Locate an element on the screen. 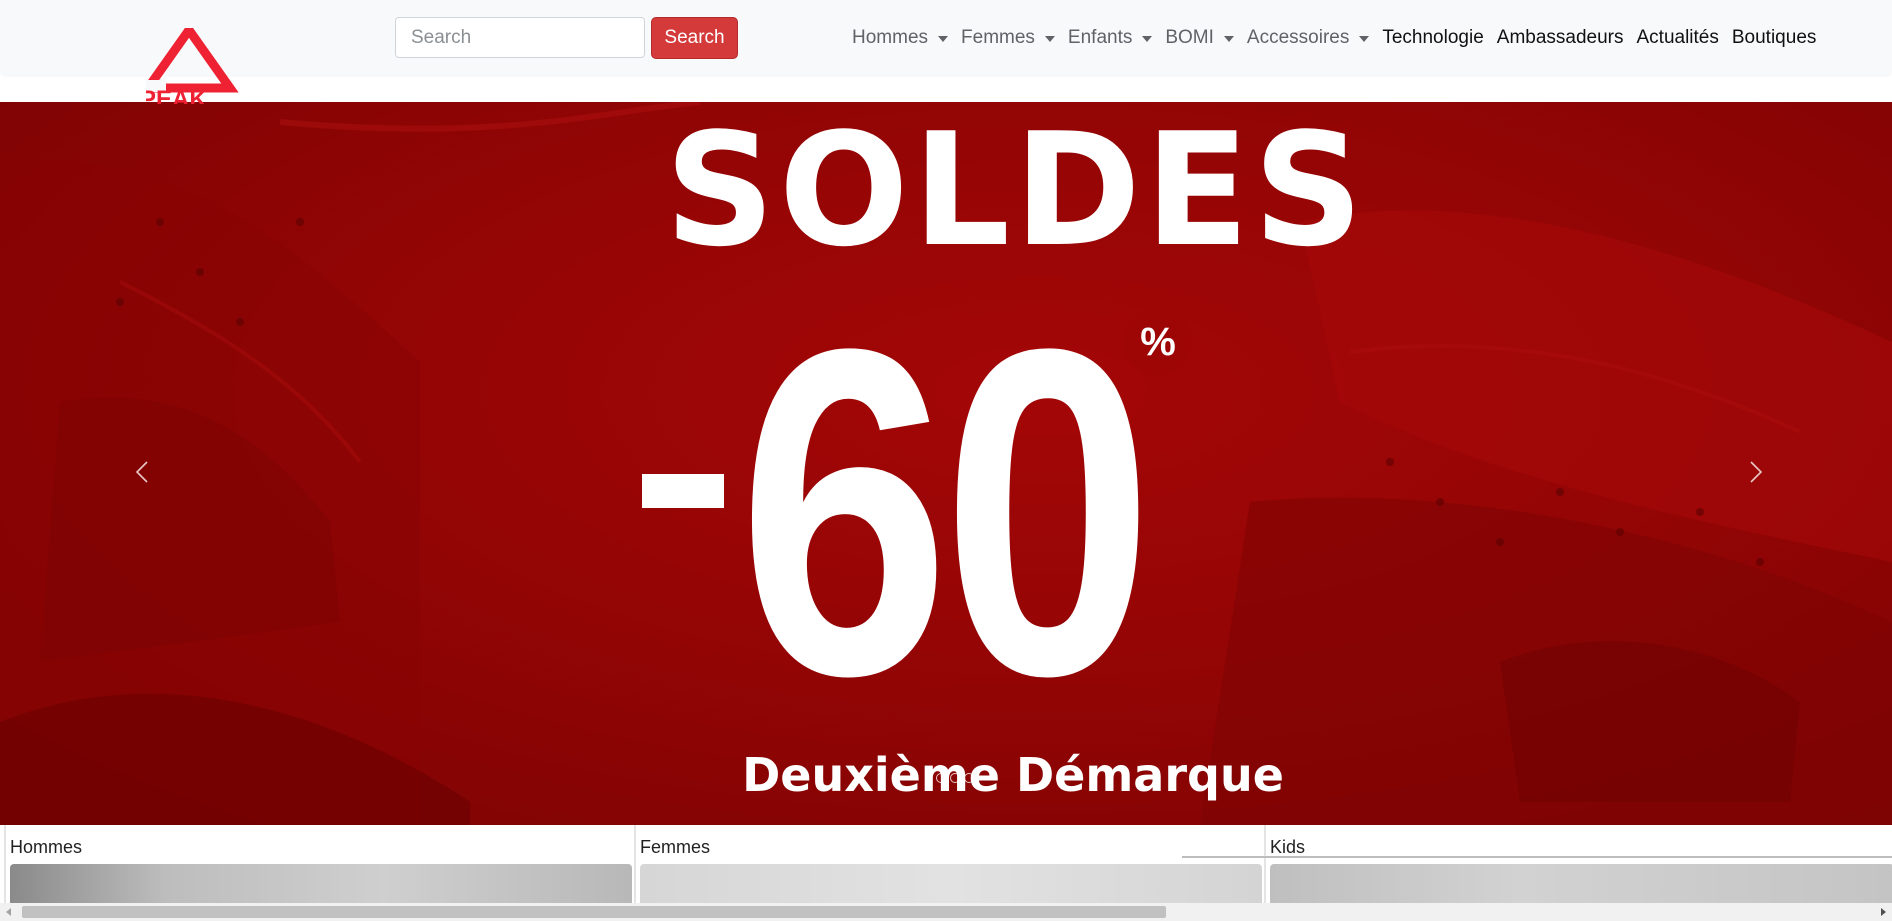 This screenshot has width=1892, height=921. category-label: Kids is located at coordinates (1288, 847).